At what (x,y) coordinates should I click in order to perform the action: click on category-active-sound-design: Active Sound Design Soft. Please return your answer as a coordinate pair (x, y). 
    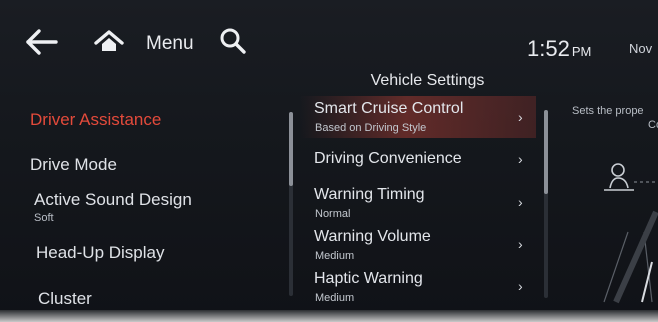
    Looking at the image, I should click on (159, 207).